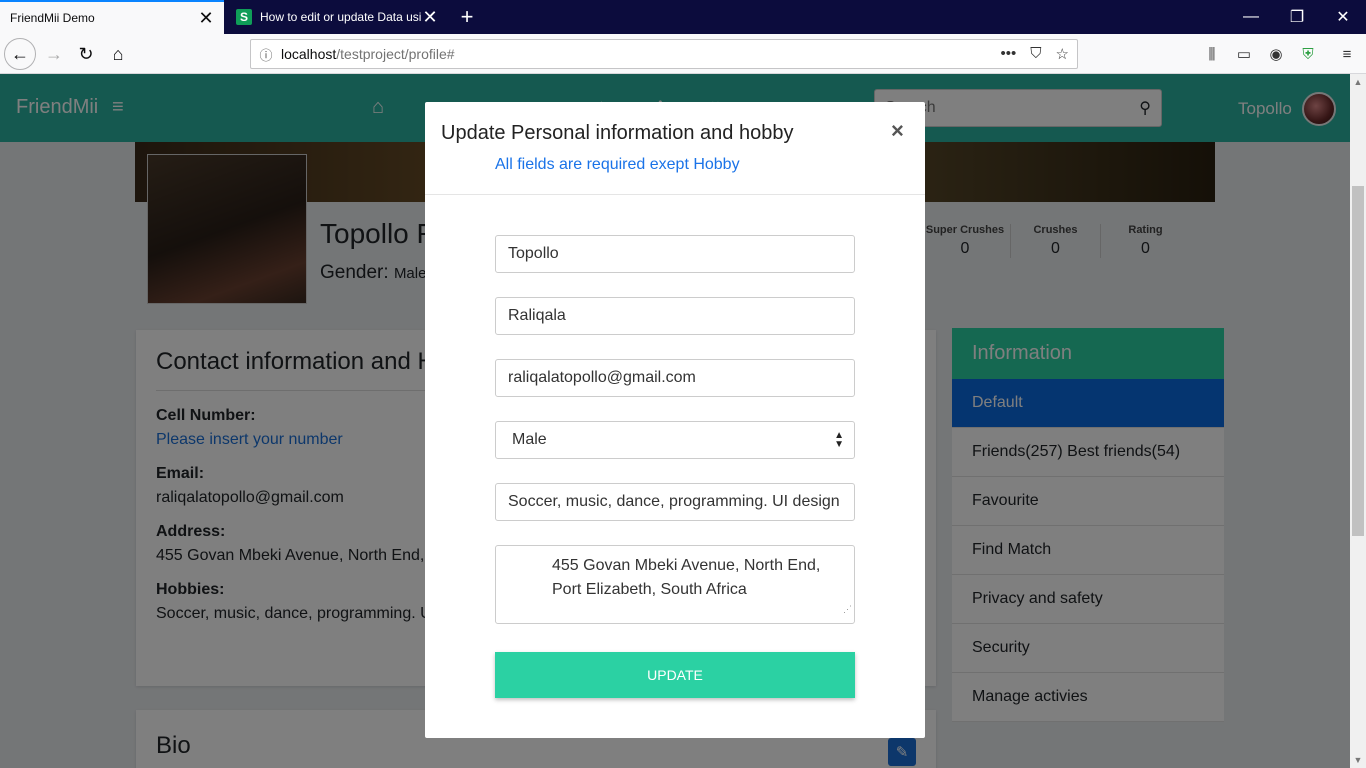 The width and height of the screenshot is (1366, 768). I want to click on scrollbar-thumb, so click(1358, 361).